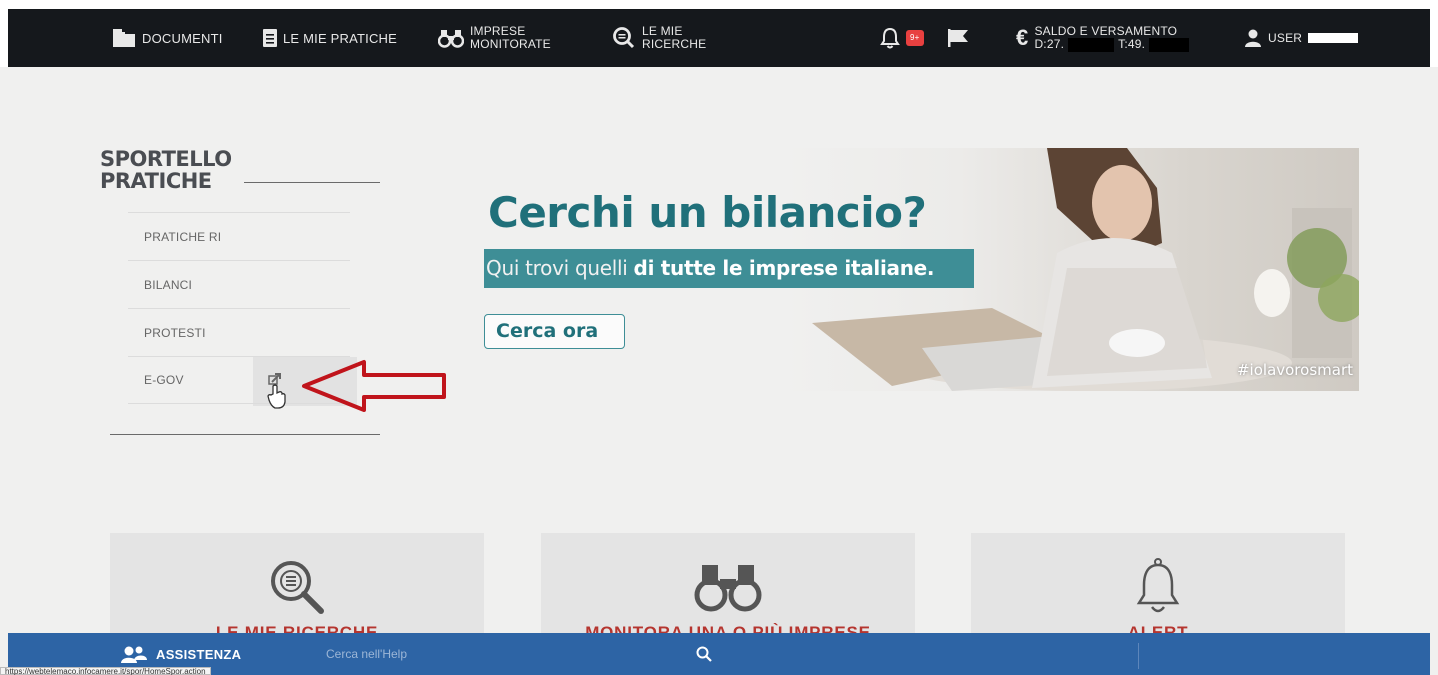  I want to click on saldo-t: T:49., so click(1132, 44).